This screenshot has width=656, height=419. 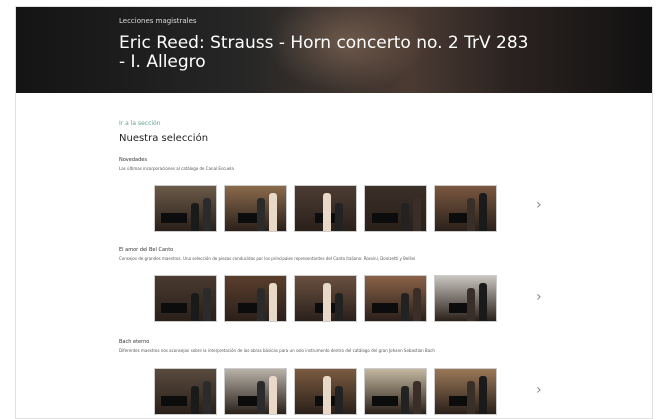 What do you see at coordinates (164, 138) in the screenshot?
I see `section-title: Nuestra selección` at bounding box center [164, 138].